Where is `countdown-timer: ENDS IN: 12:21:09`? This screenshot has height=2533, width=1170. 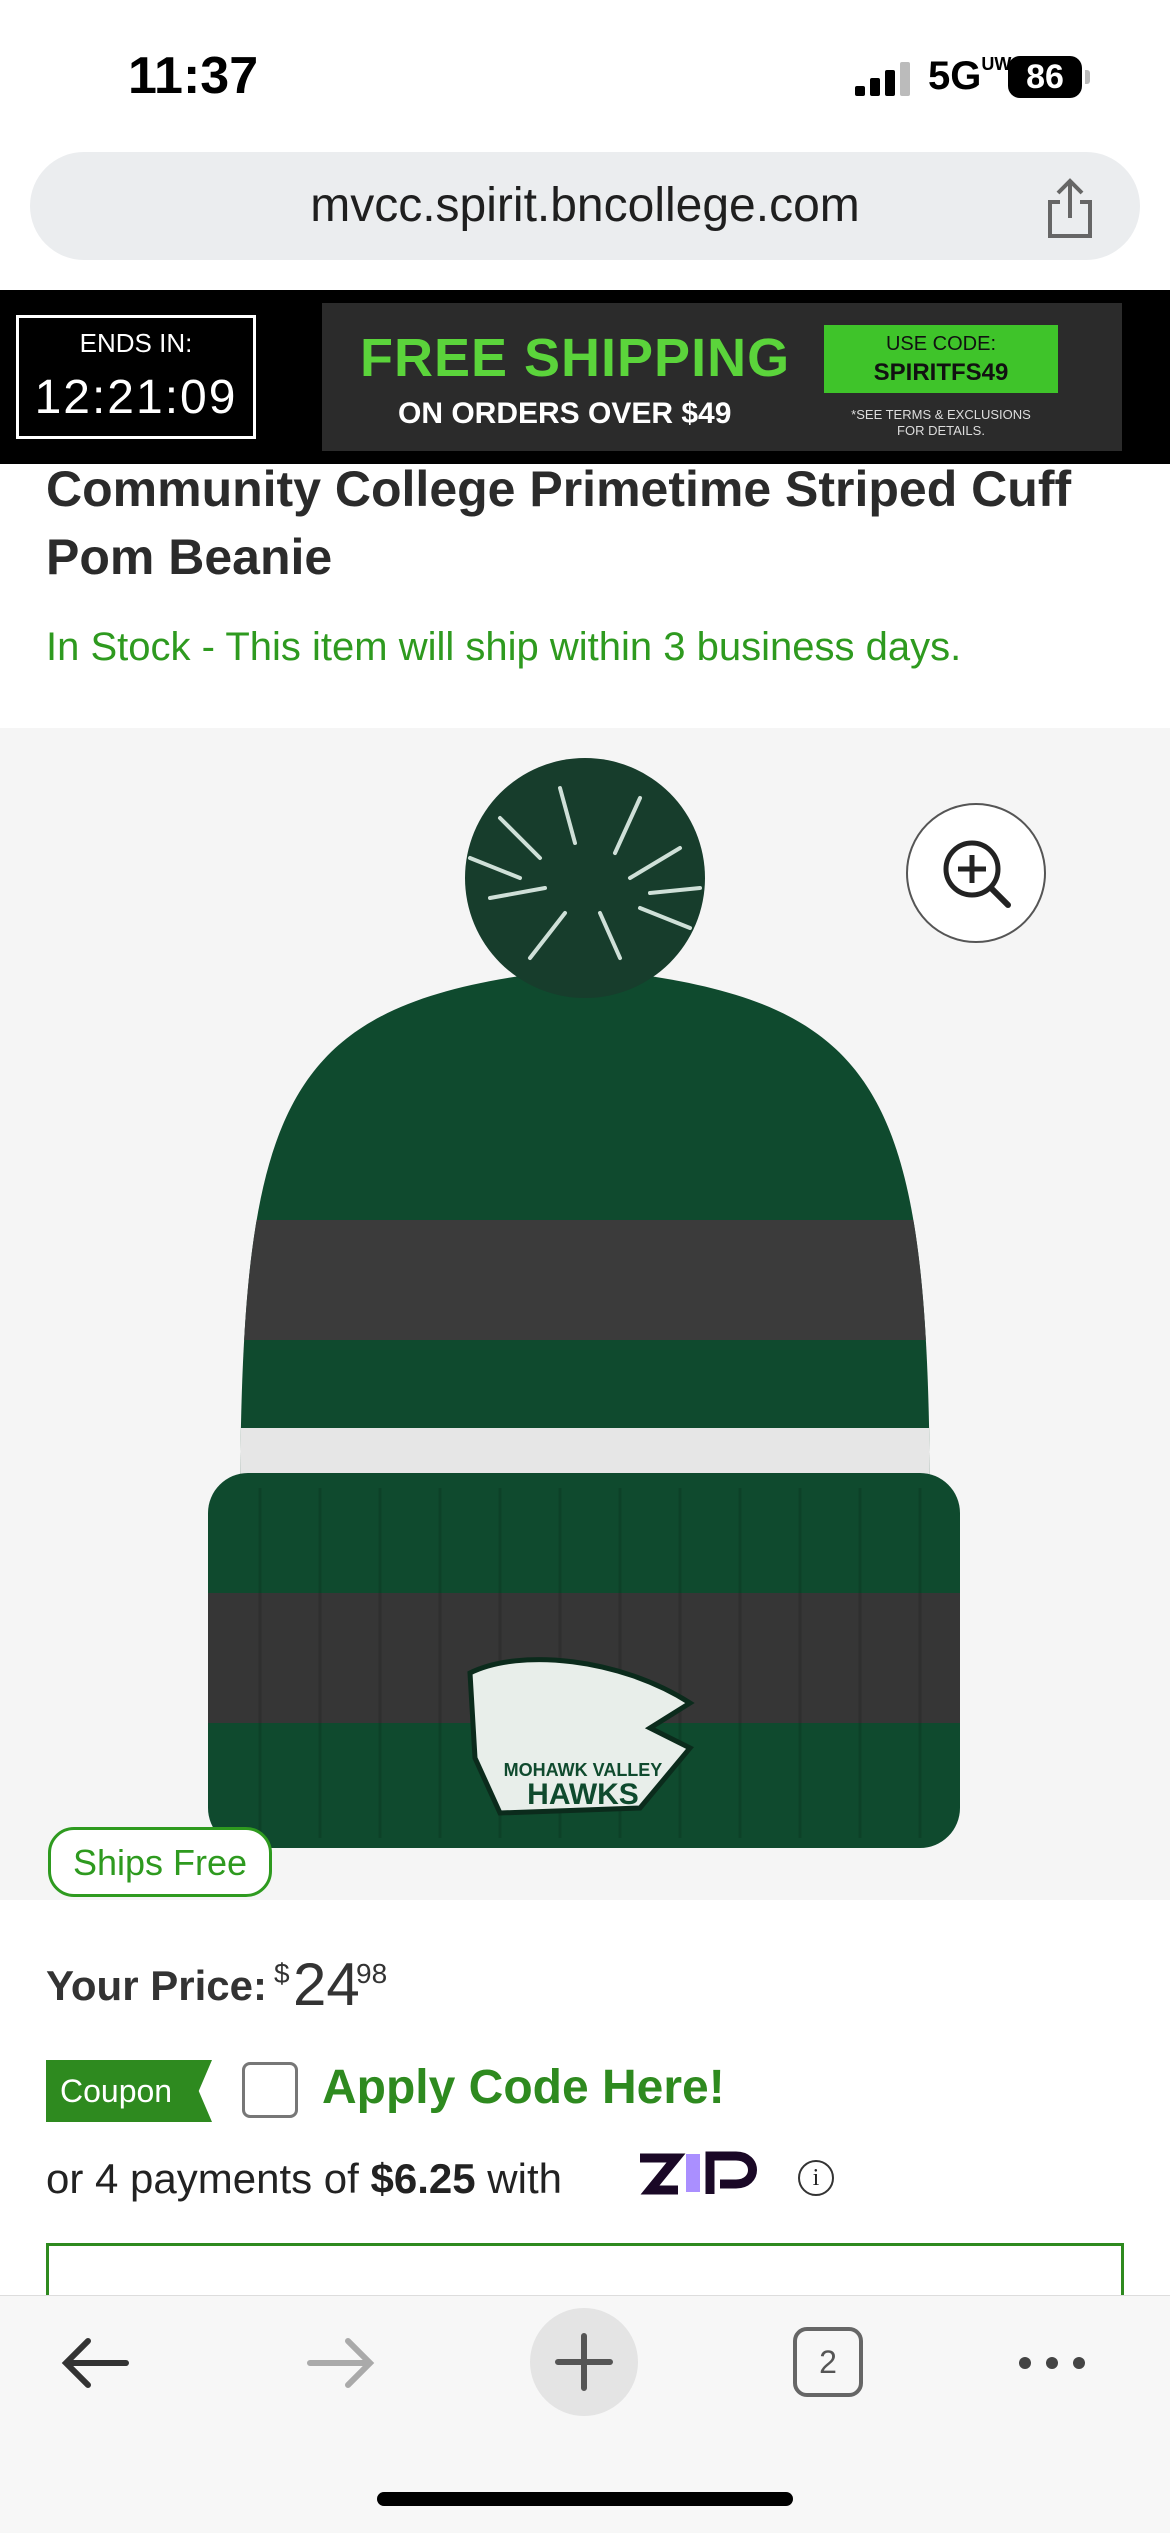 countdown-timer: ENDS IN: 12:21:09 is located at coordinates (136, 377).